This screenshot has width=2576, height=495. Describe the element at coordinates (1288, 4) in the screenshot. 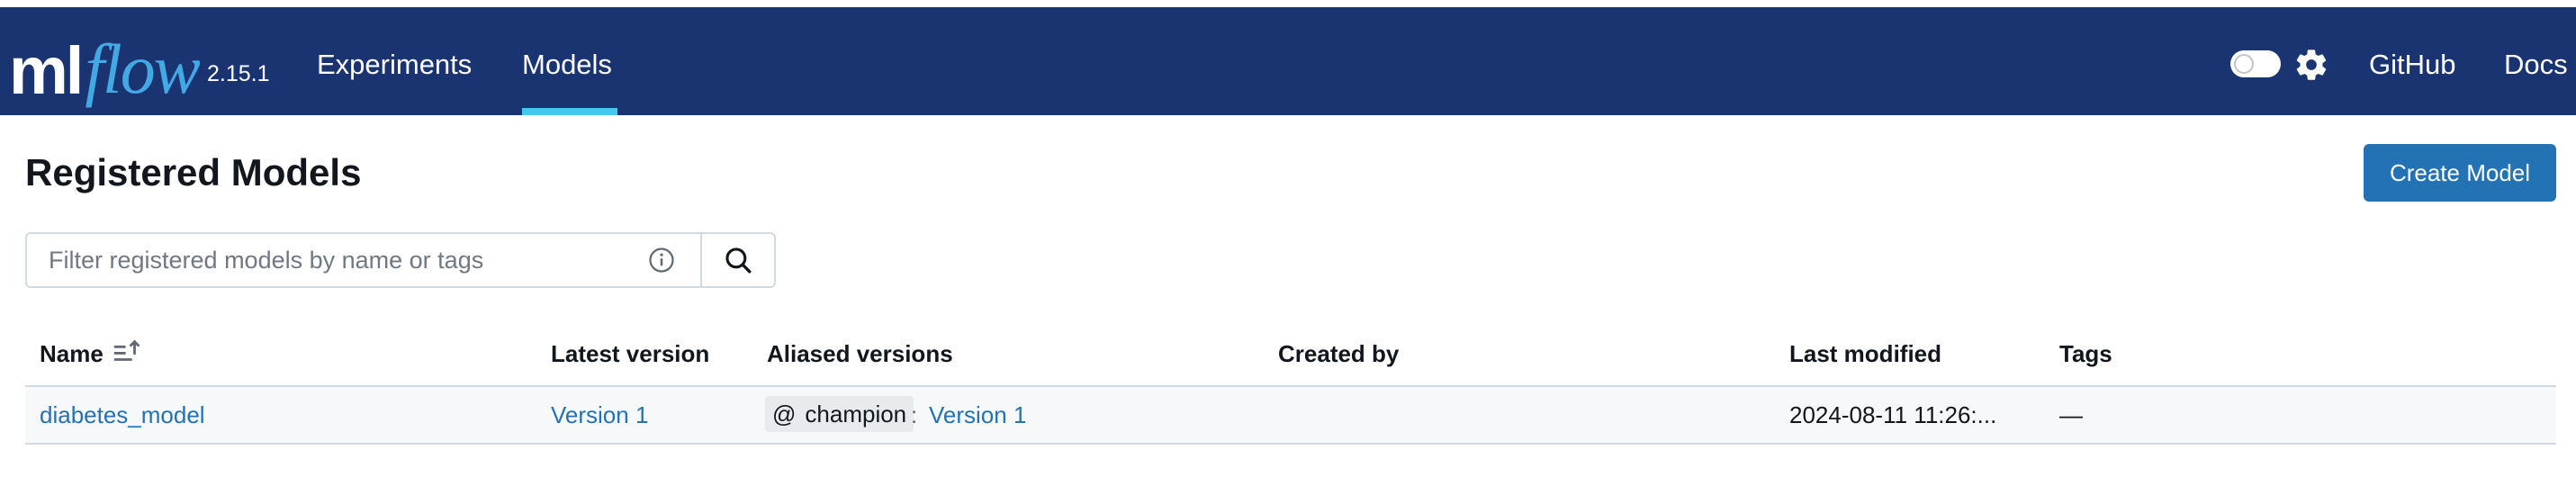

I see `top-strip` at that location.